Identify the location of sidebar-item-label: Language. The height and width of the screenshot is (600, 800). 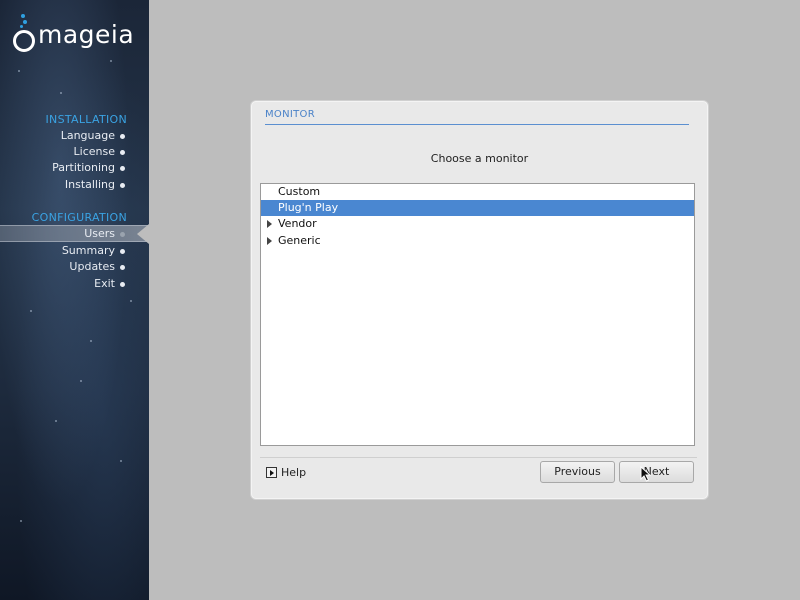
(87, 135).